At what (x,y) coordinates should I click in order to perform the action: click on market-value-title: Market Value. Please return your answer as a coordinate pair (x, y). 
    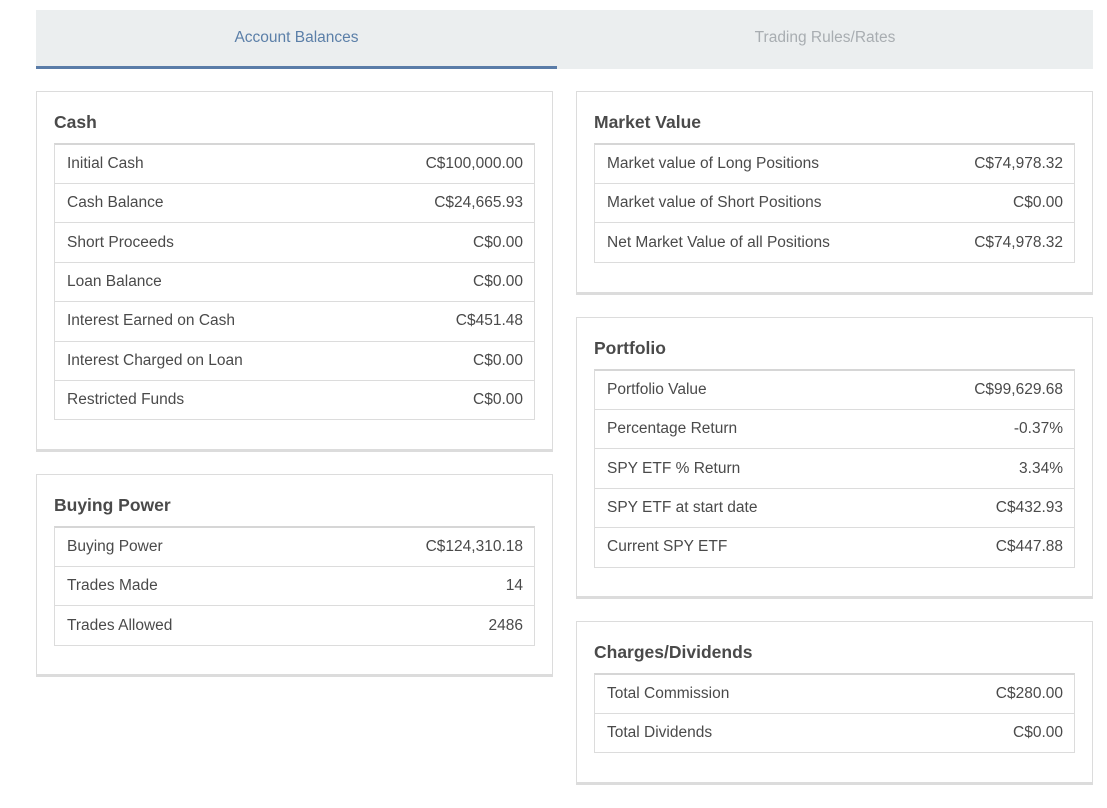
    Looking at the image, I should click on (647, 122).